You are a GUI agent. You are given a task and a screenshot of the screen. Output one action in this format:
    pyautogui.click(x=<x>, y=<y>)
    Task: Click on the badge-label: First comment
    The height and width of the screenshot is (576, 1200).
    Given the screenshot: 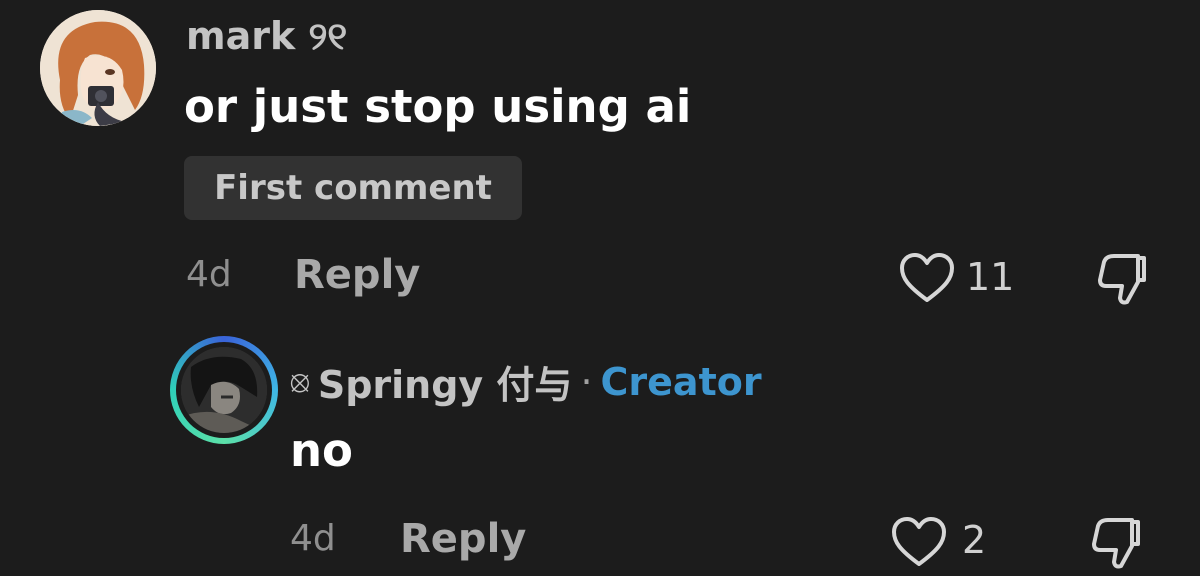 What is the action you would take?
    pyautogui.click(x=353, y=188)
    